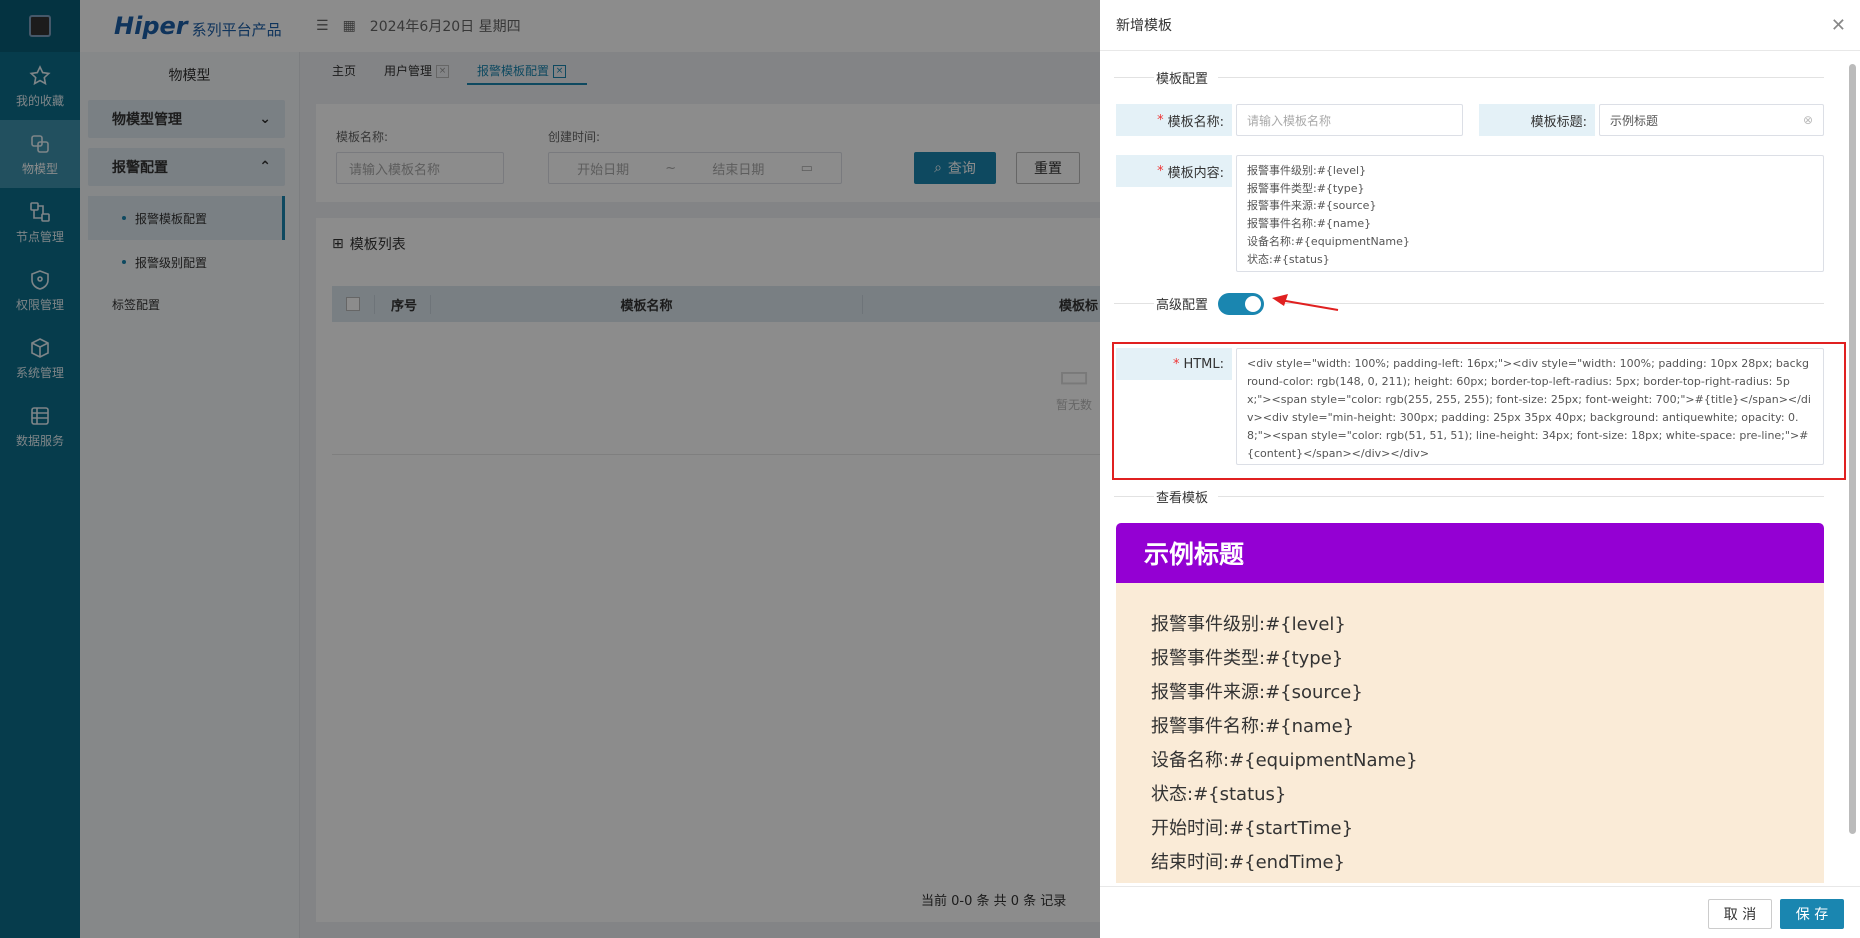 This screenshot has height=938, width=1860. What do you see at coordinates (1257, 692) in the screenshot?
I see `preview-line: 报警事件来源:#{source}` at bounding box center [1257, 692].